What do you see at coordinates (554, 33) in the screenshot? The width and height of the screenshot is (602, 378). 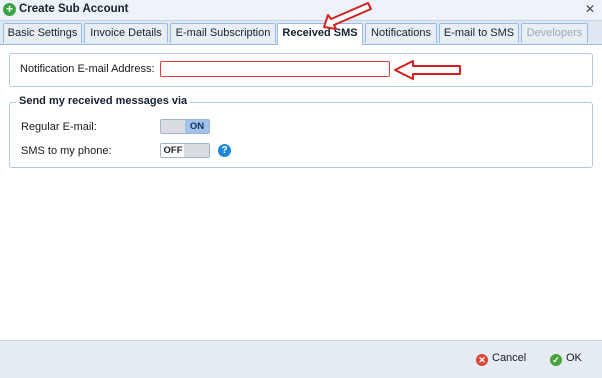 I see `tab-developers: Developers` at bounding box center [554, 33].